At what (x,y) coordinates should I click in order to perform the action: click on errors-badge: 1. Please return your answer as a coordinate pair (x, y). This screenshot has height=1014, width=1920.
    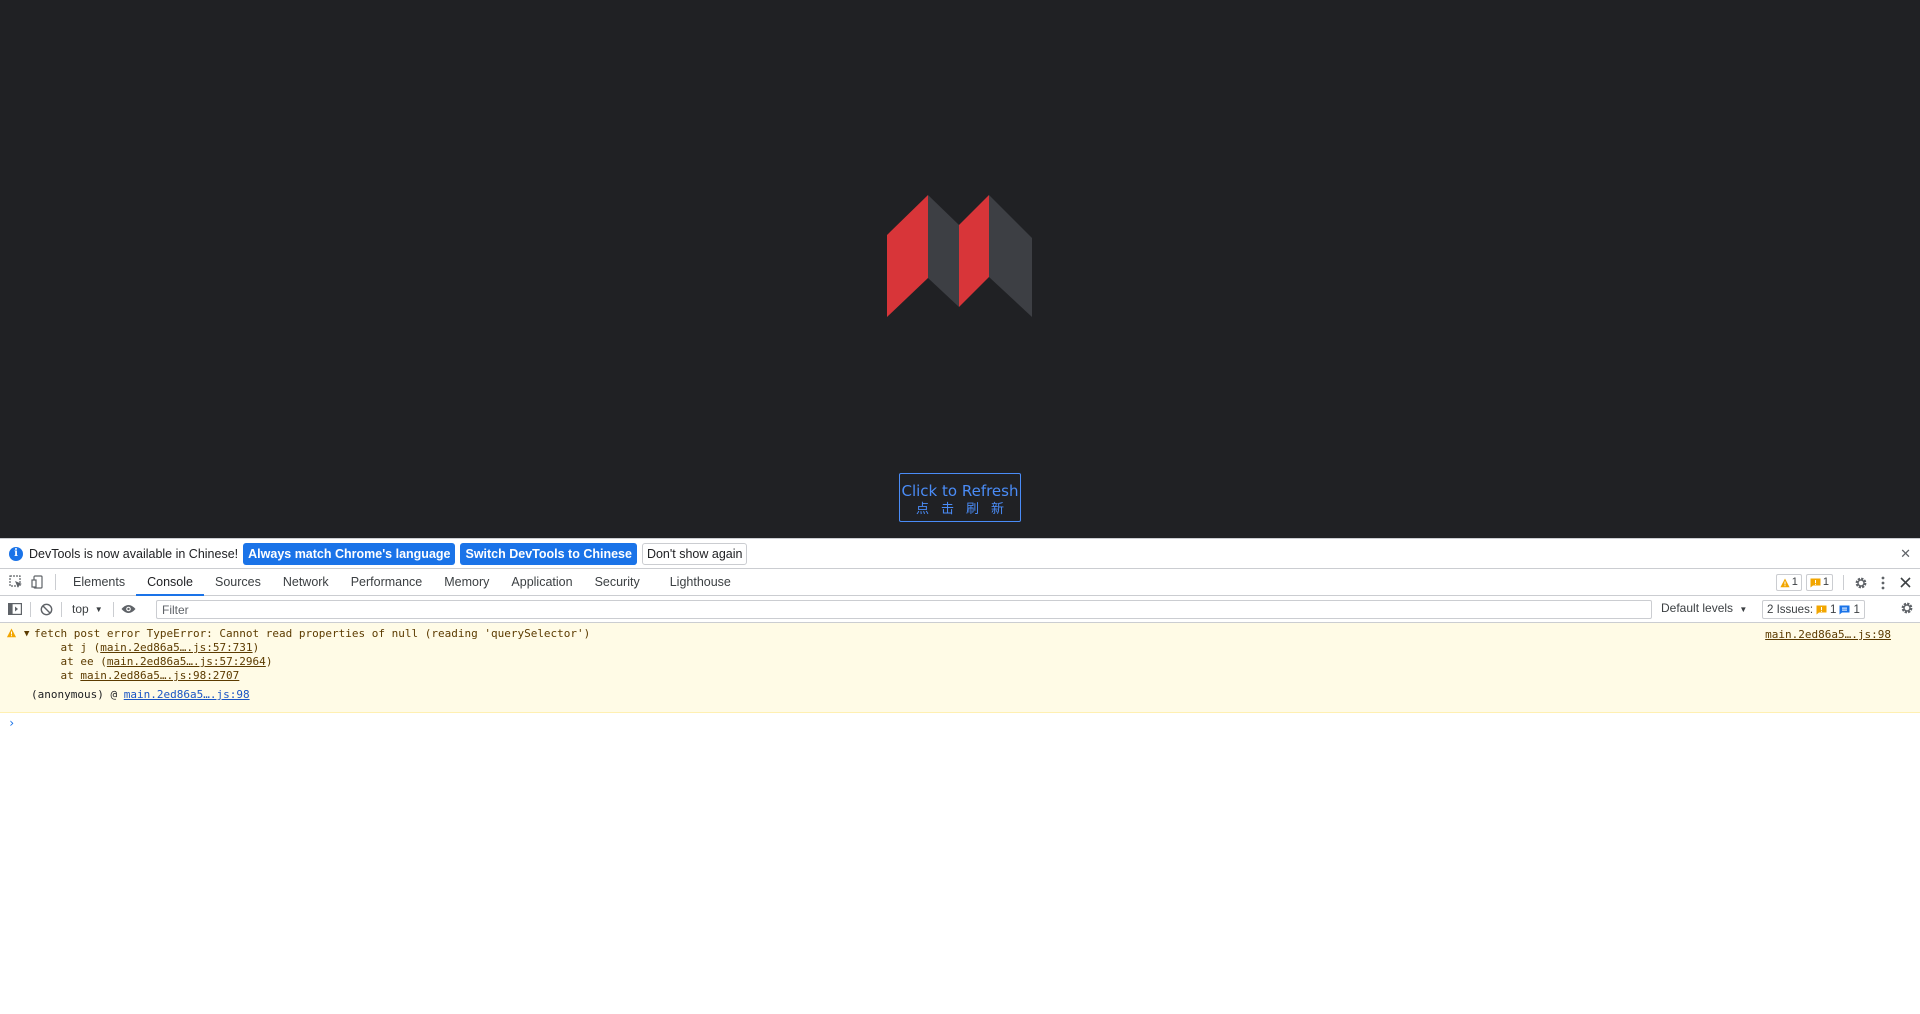
    Looking at the image, I should click on (1819, 582).